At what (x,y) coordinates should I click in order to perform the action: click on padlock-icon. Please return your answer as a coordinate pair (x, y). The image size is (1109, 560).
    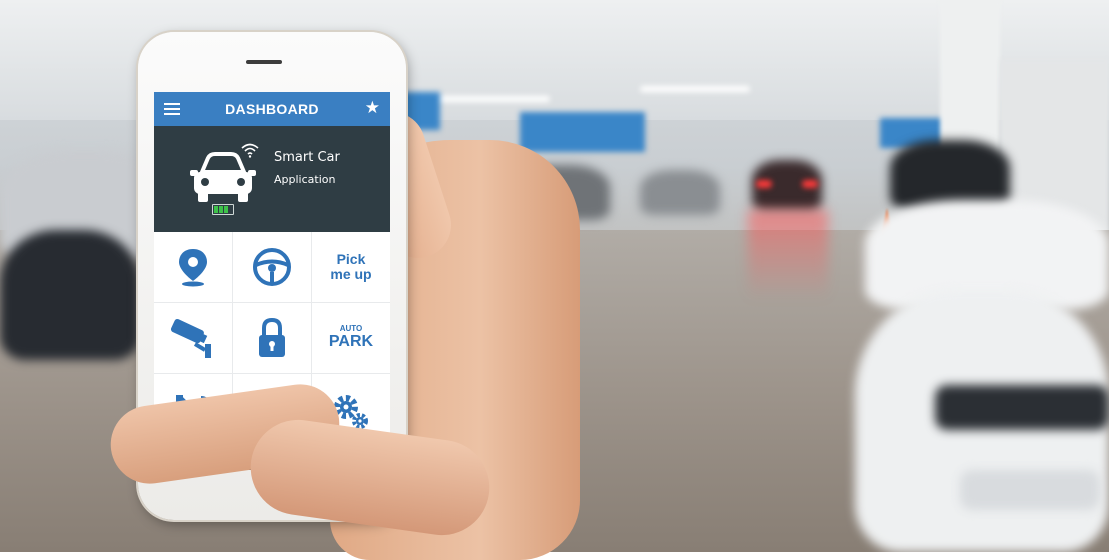
    Looking at the image, I should click on (272, 337).